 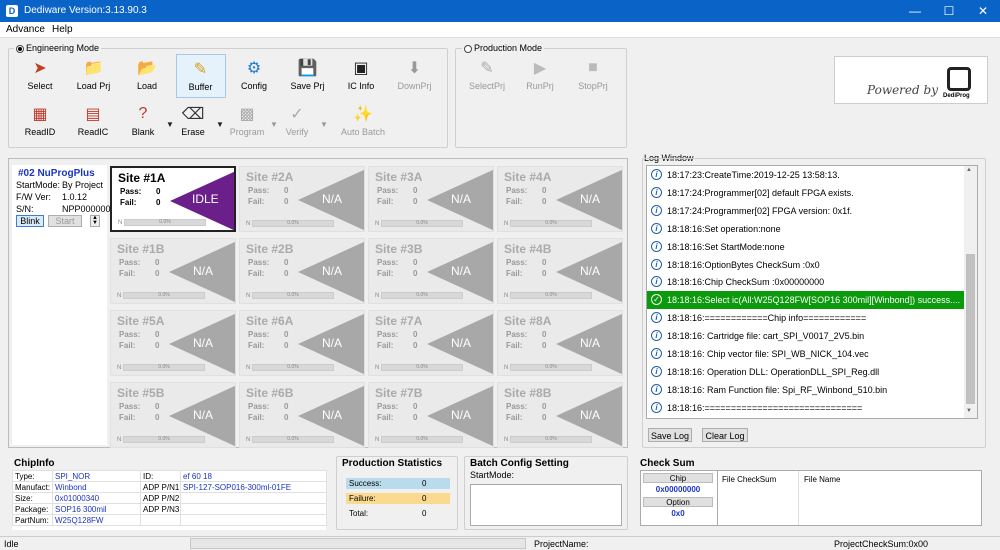 I want to click on program-button: ▩ Program, so click(x=247, y=122).